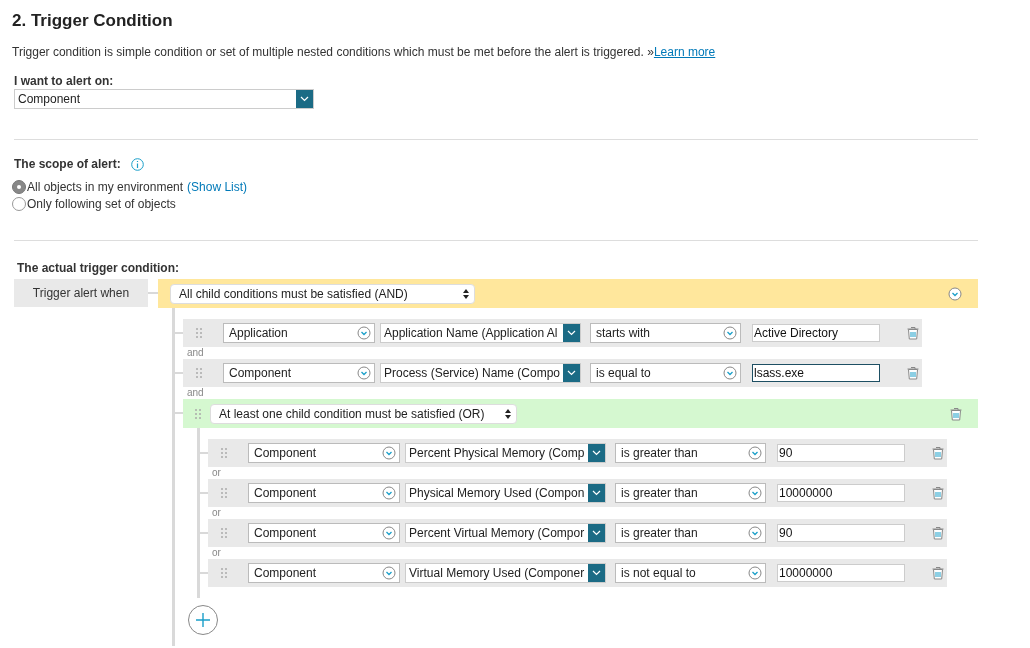  I want to click on dropdown-value: starts with, so click(623, 333).